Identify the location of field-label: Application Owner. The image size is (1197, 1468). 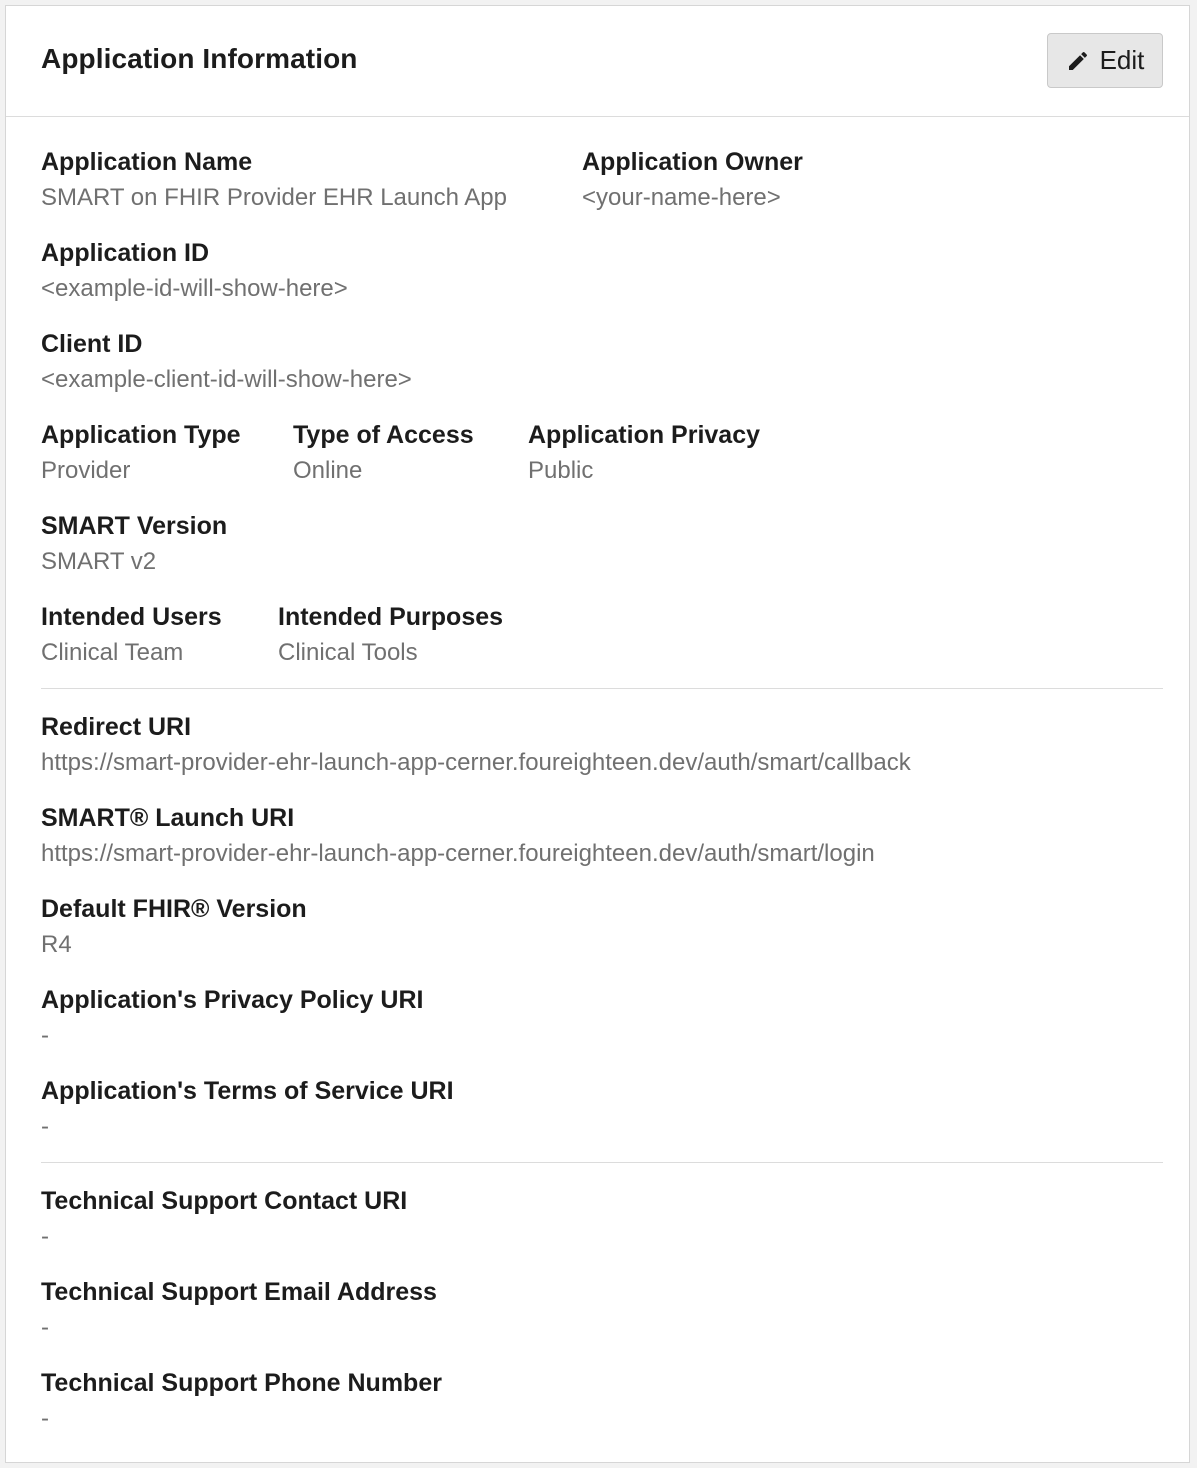
(692, 162).